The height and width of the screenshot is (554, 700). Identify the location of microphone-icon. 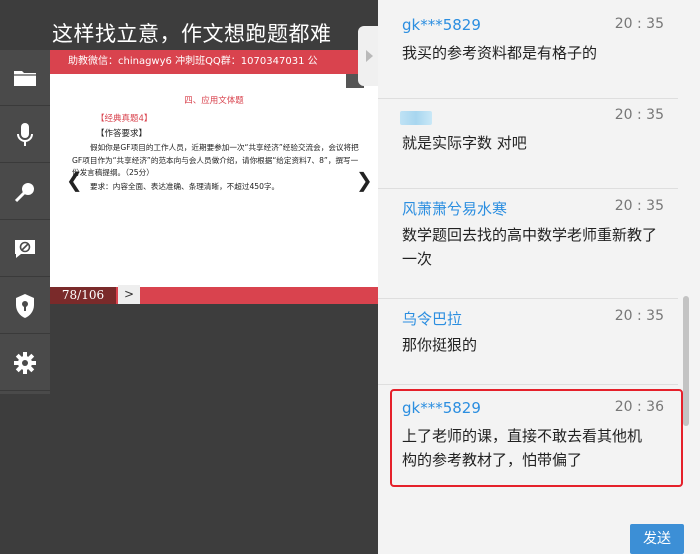
(25, 134).